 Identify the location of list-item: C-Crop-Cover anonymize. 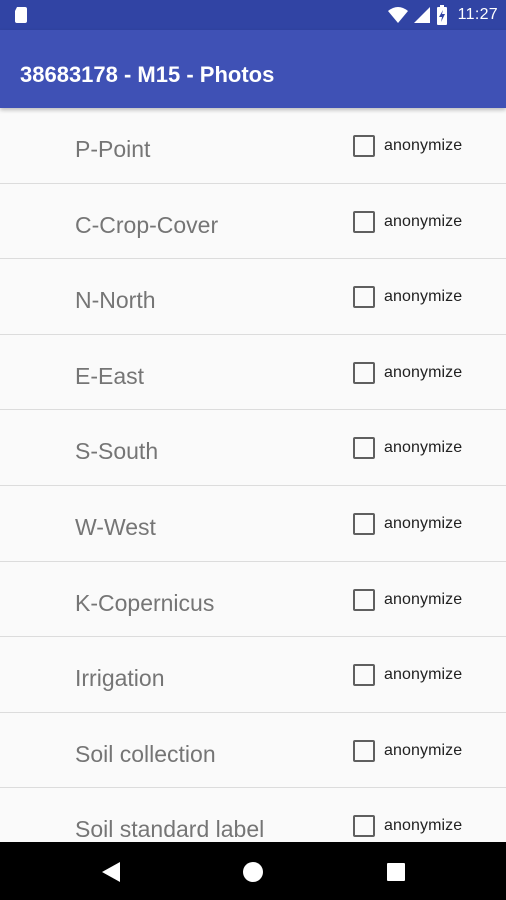
(253, 222).